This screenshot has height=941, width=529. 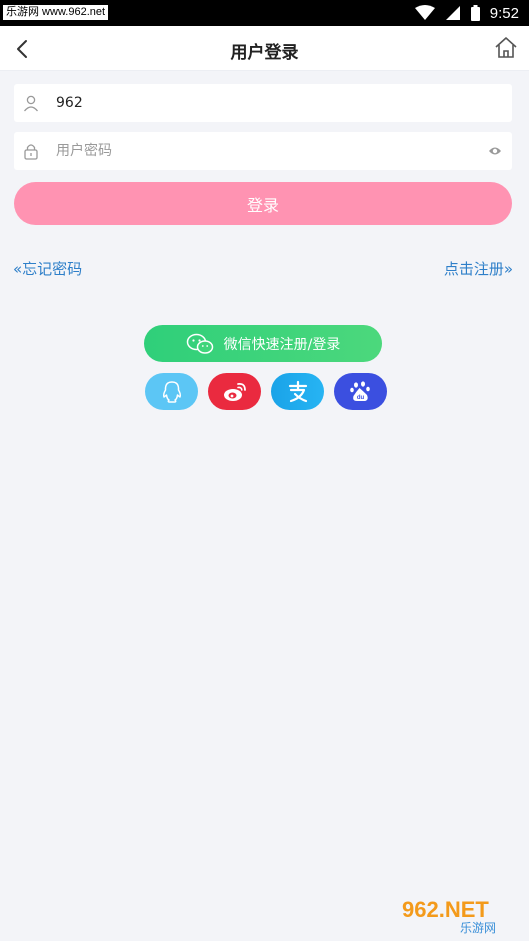 What do you see at coordinates (452, 13) in the screenshot?
I see `signal-icon` at bounding box center [452, 13].